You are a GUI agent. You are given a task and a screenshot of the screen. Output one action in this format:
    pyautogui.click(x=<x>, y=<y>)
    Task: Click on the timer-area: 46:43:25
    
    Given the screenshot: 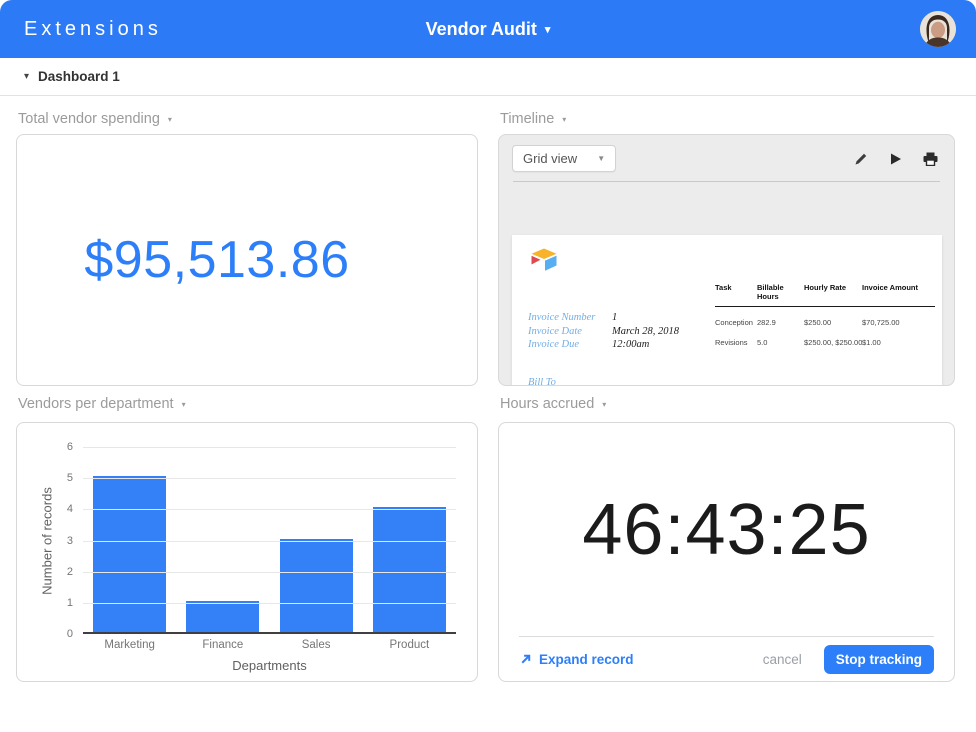 What is the action you would take?
    pyautogui.click(x=726, y=529)
    